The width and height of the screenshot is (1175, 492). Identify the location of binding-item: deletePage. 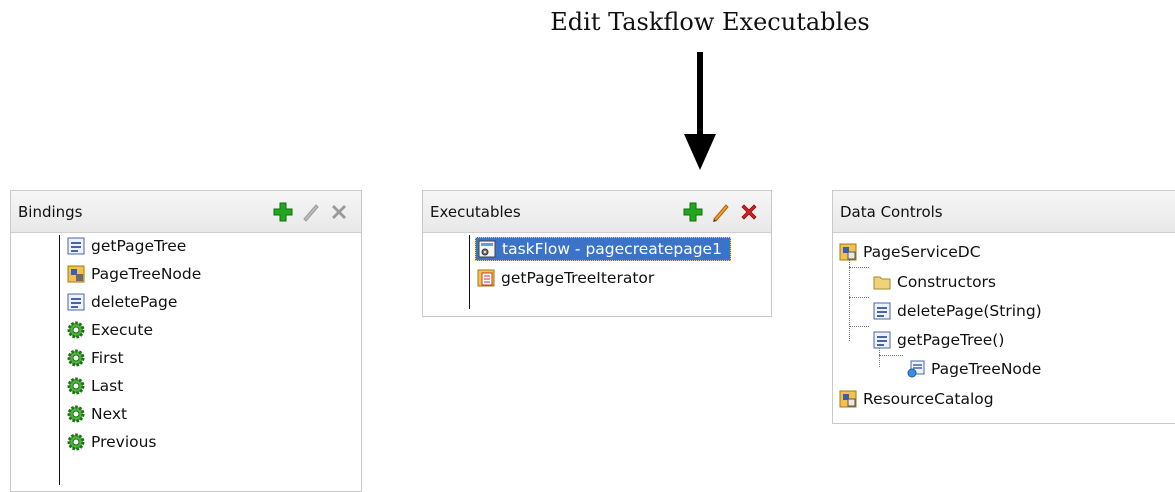
(122, 302).